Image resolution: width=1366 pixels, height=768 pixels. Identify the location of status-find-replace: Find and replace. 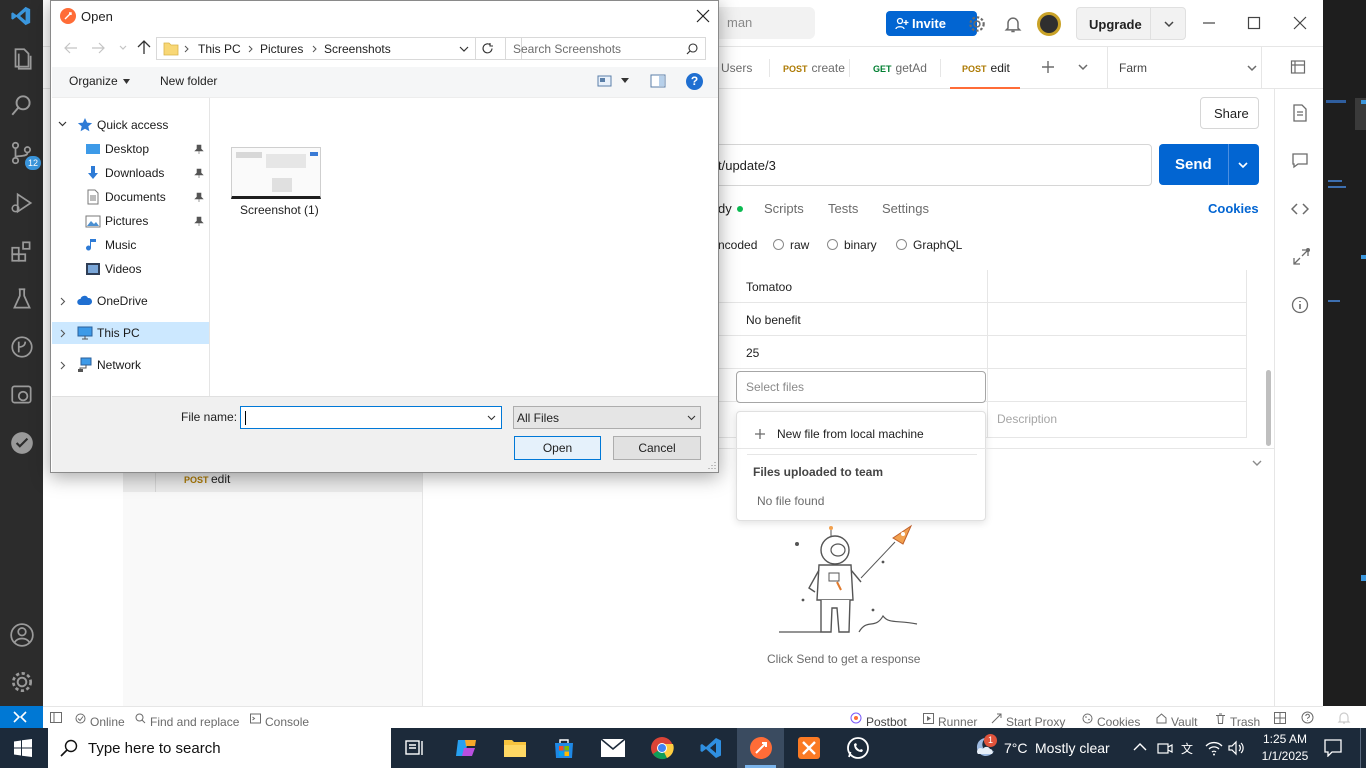
(187, 720).